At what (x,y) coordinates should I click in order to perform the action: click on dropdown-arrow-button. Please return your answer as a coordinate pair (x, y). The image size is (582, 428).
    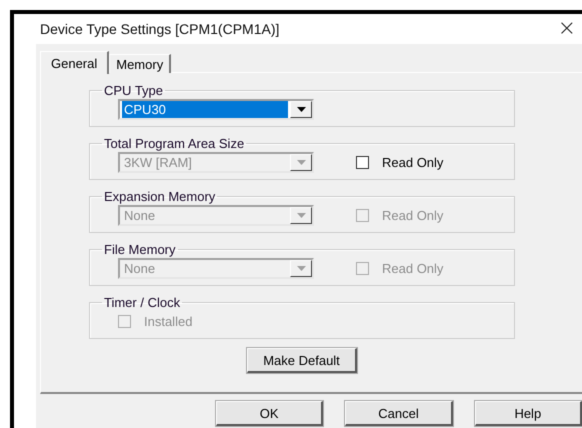
    Looking at the image, I should click on (301, 109).